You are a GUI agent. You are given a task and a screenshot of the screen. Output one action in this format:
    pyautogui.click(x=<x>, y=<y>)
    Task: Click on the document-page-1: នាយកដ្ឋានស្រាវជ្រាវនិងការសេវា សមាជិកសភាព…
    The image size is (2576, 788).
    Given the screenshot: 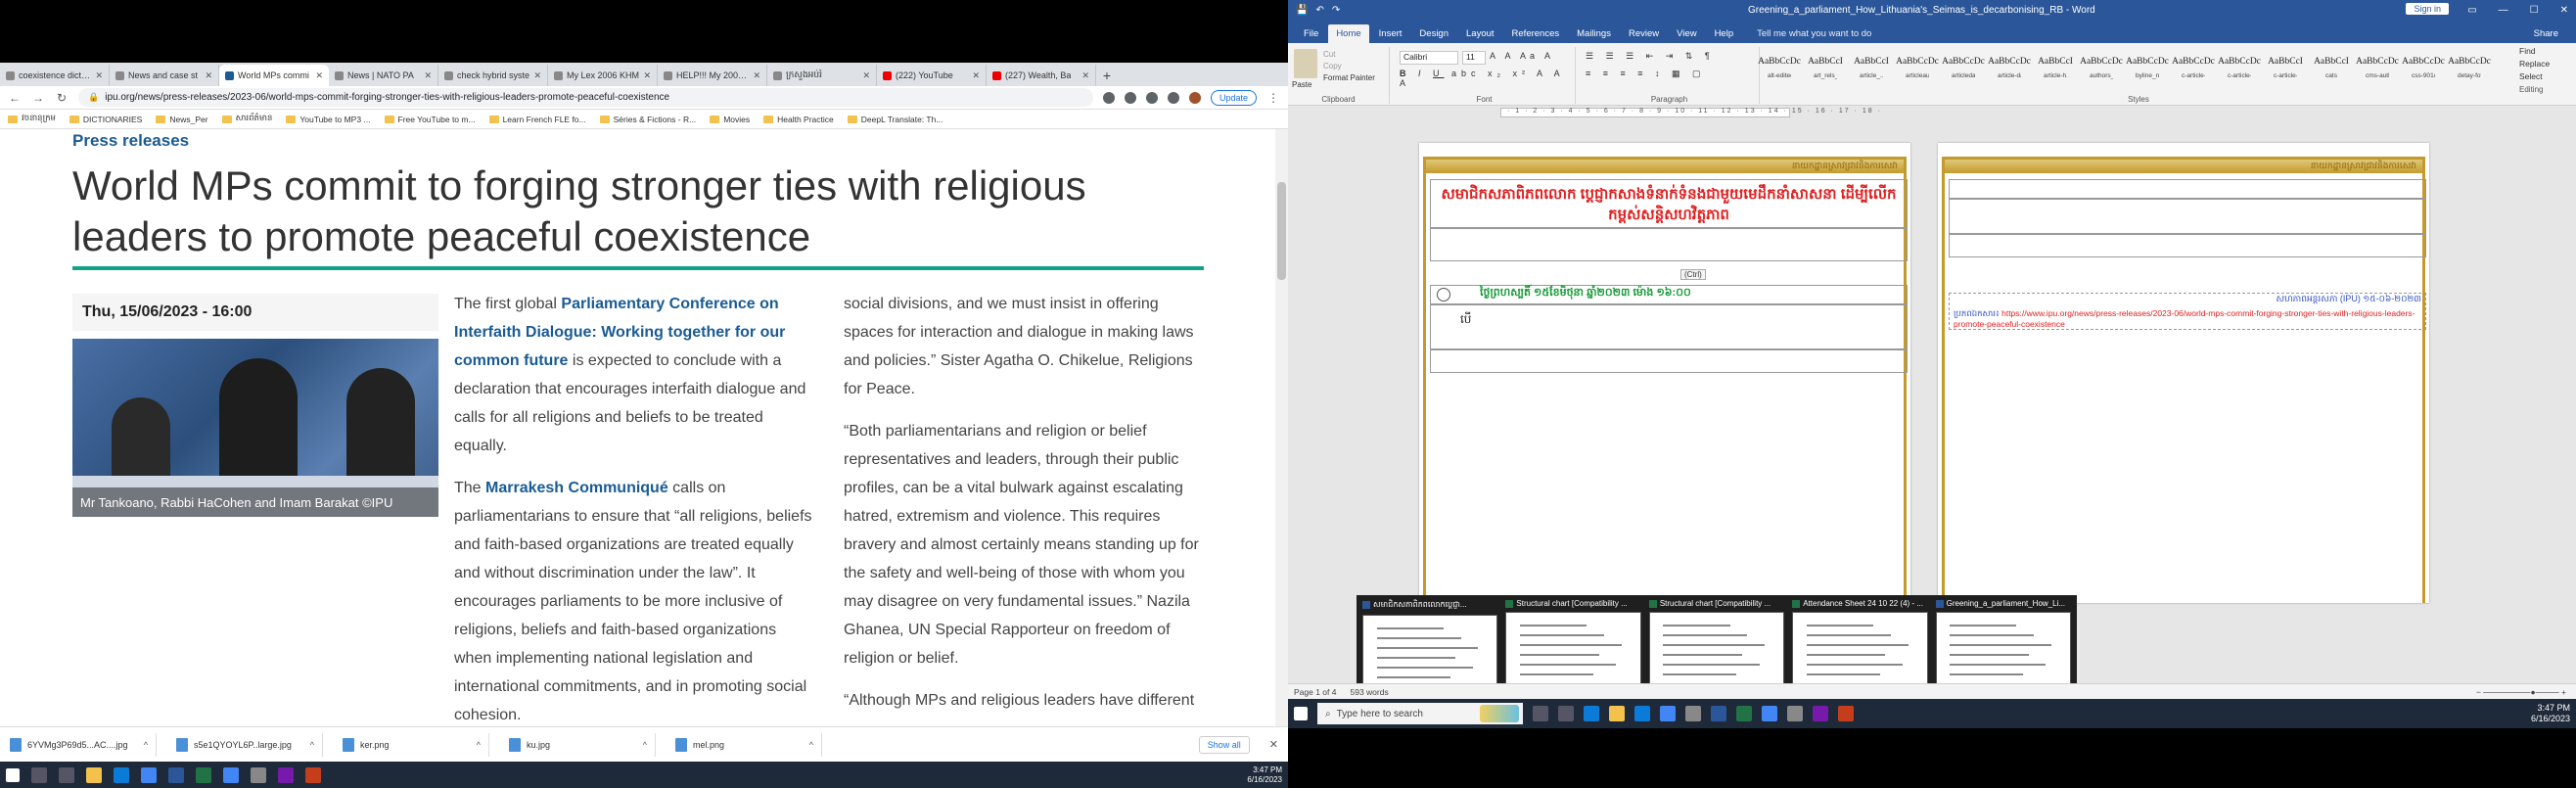 What is the action you would take?
    pyautogui.click(x=1664, y=373)
    